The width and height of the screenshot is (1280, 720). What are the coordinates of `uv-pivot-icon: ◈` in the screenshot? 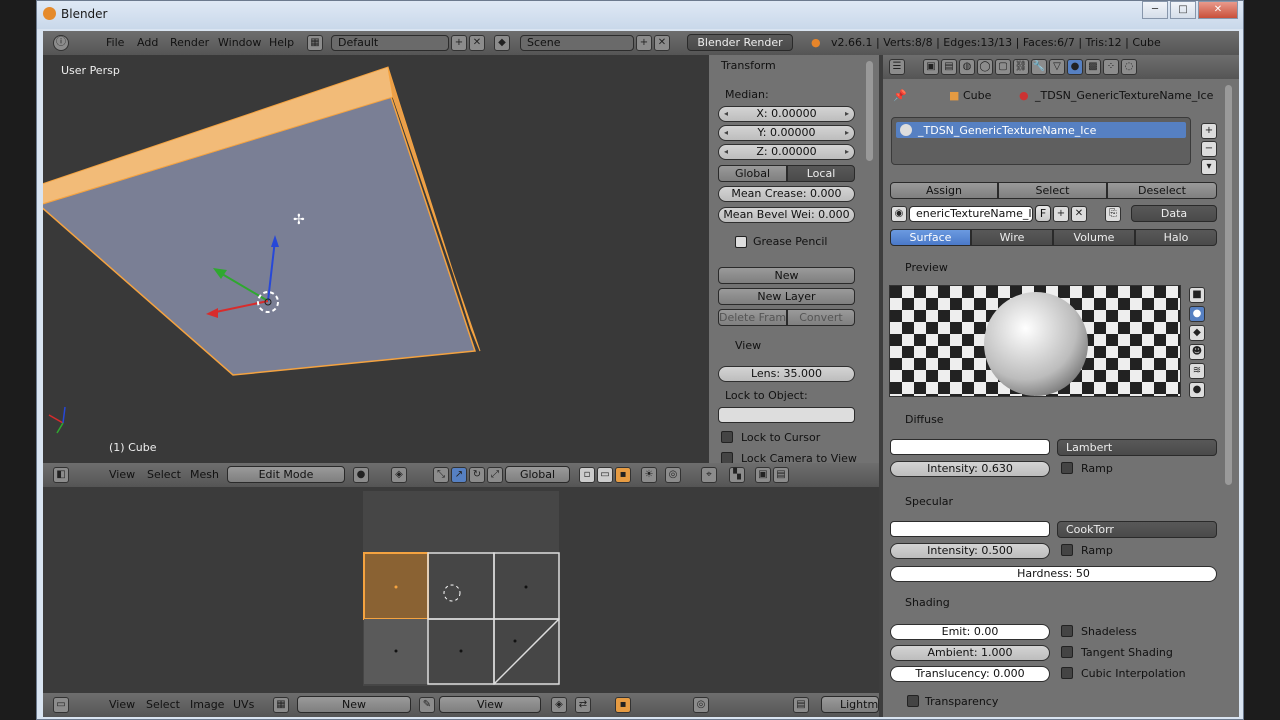 It's located at (559, 705).